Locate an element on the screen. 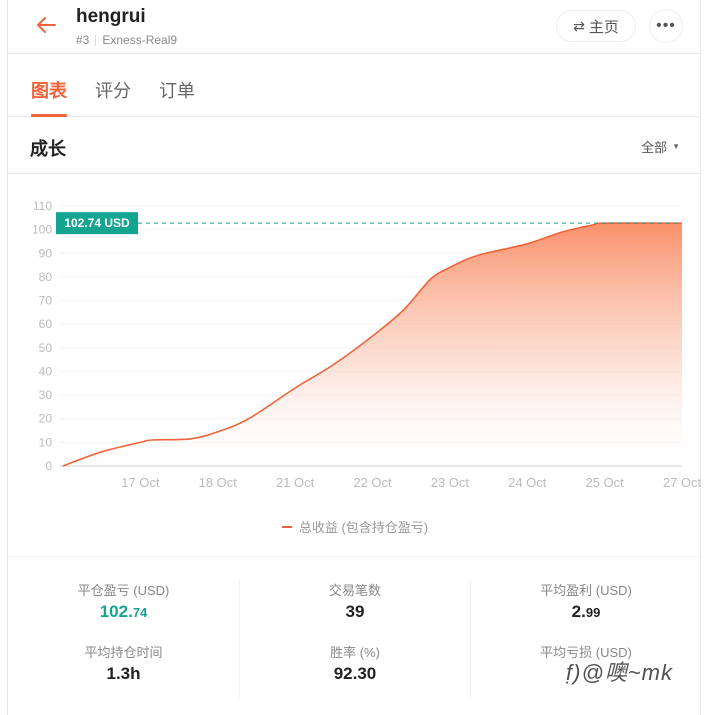  x-tick-label: 24 Oct is located at coordinates (527, 482).